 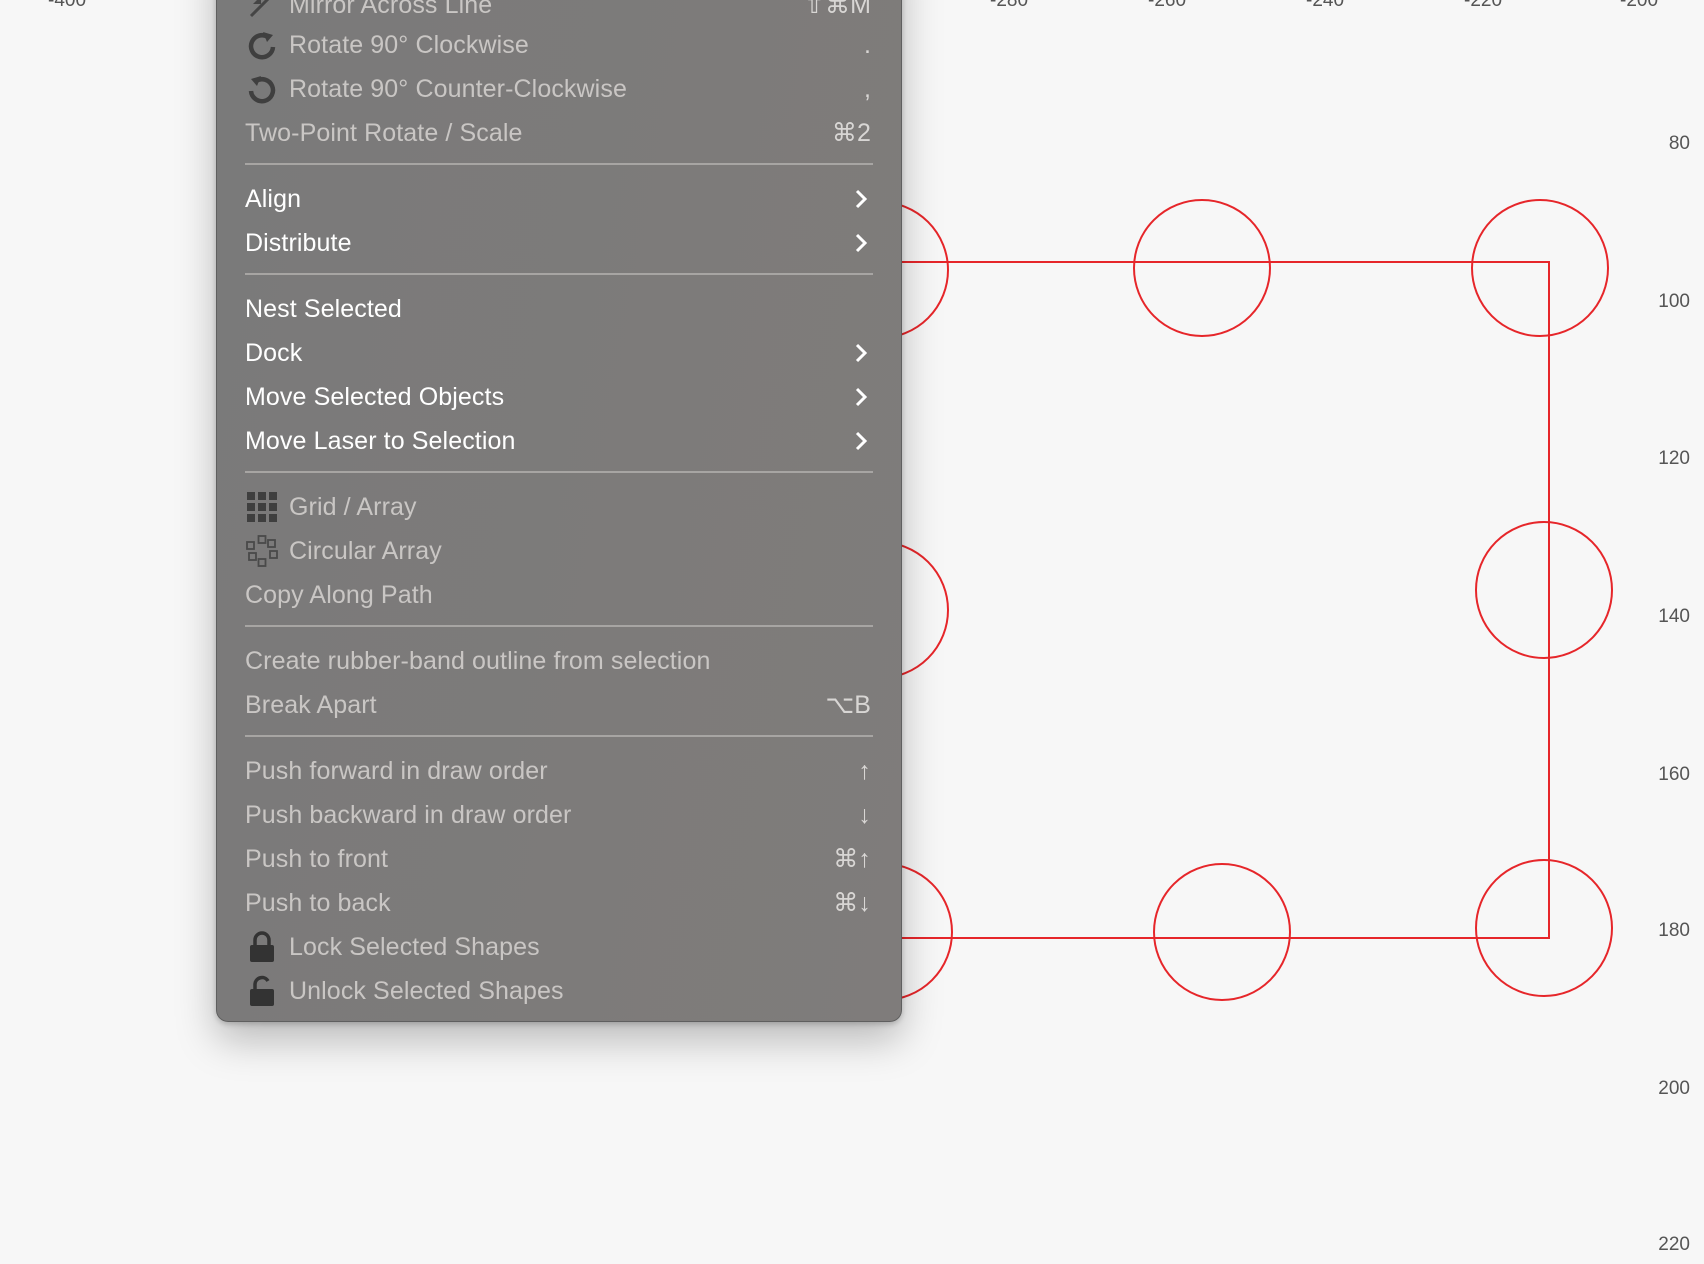 I want to click on circle-shape-bottom-right, so click(x=1544, y=928).